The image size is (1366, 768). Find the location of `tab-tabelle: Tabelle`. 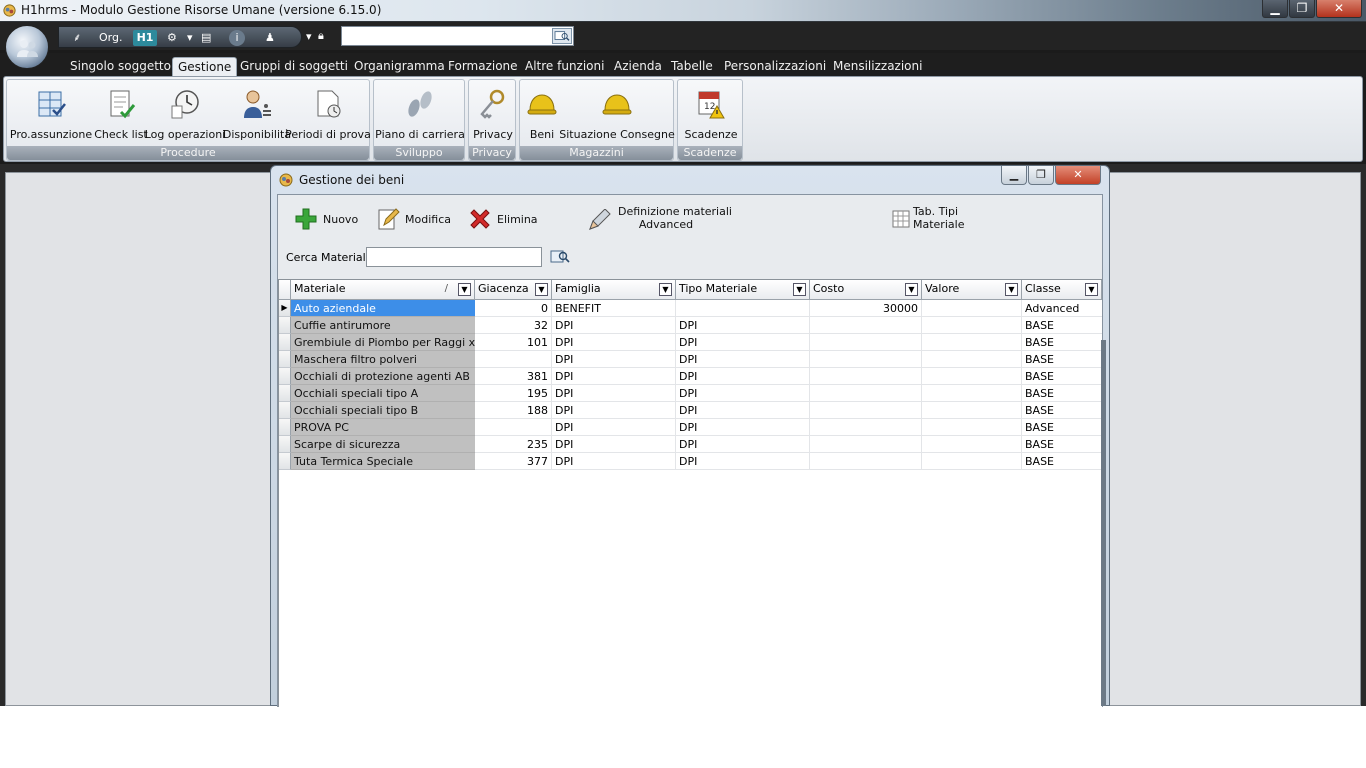

tab-tabelle: Tabelle is located at coordinates (692, 67).